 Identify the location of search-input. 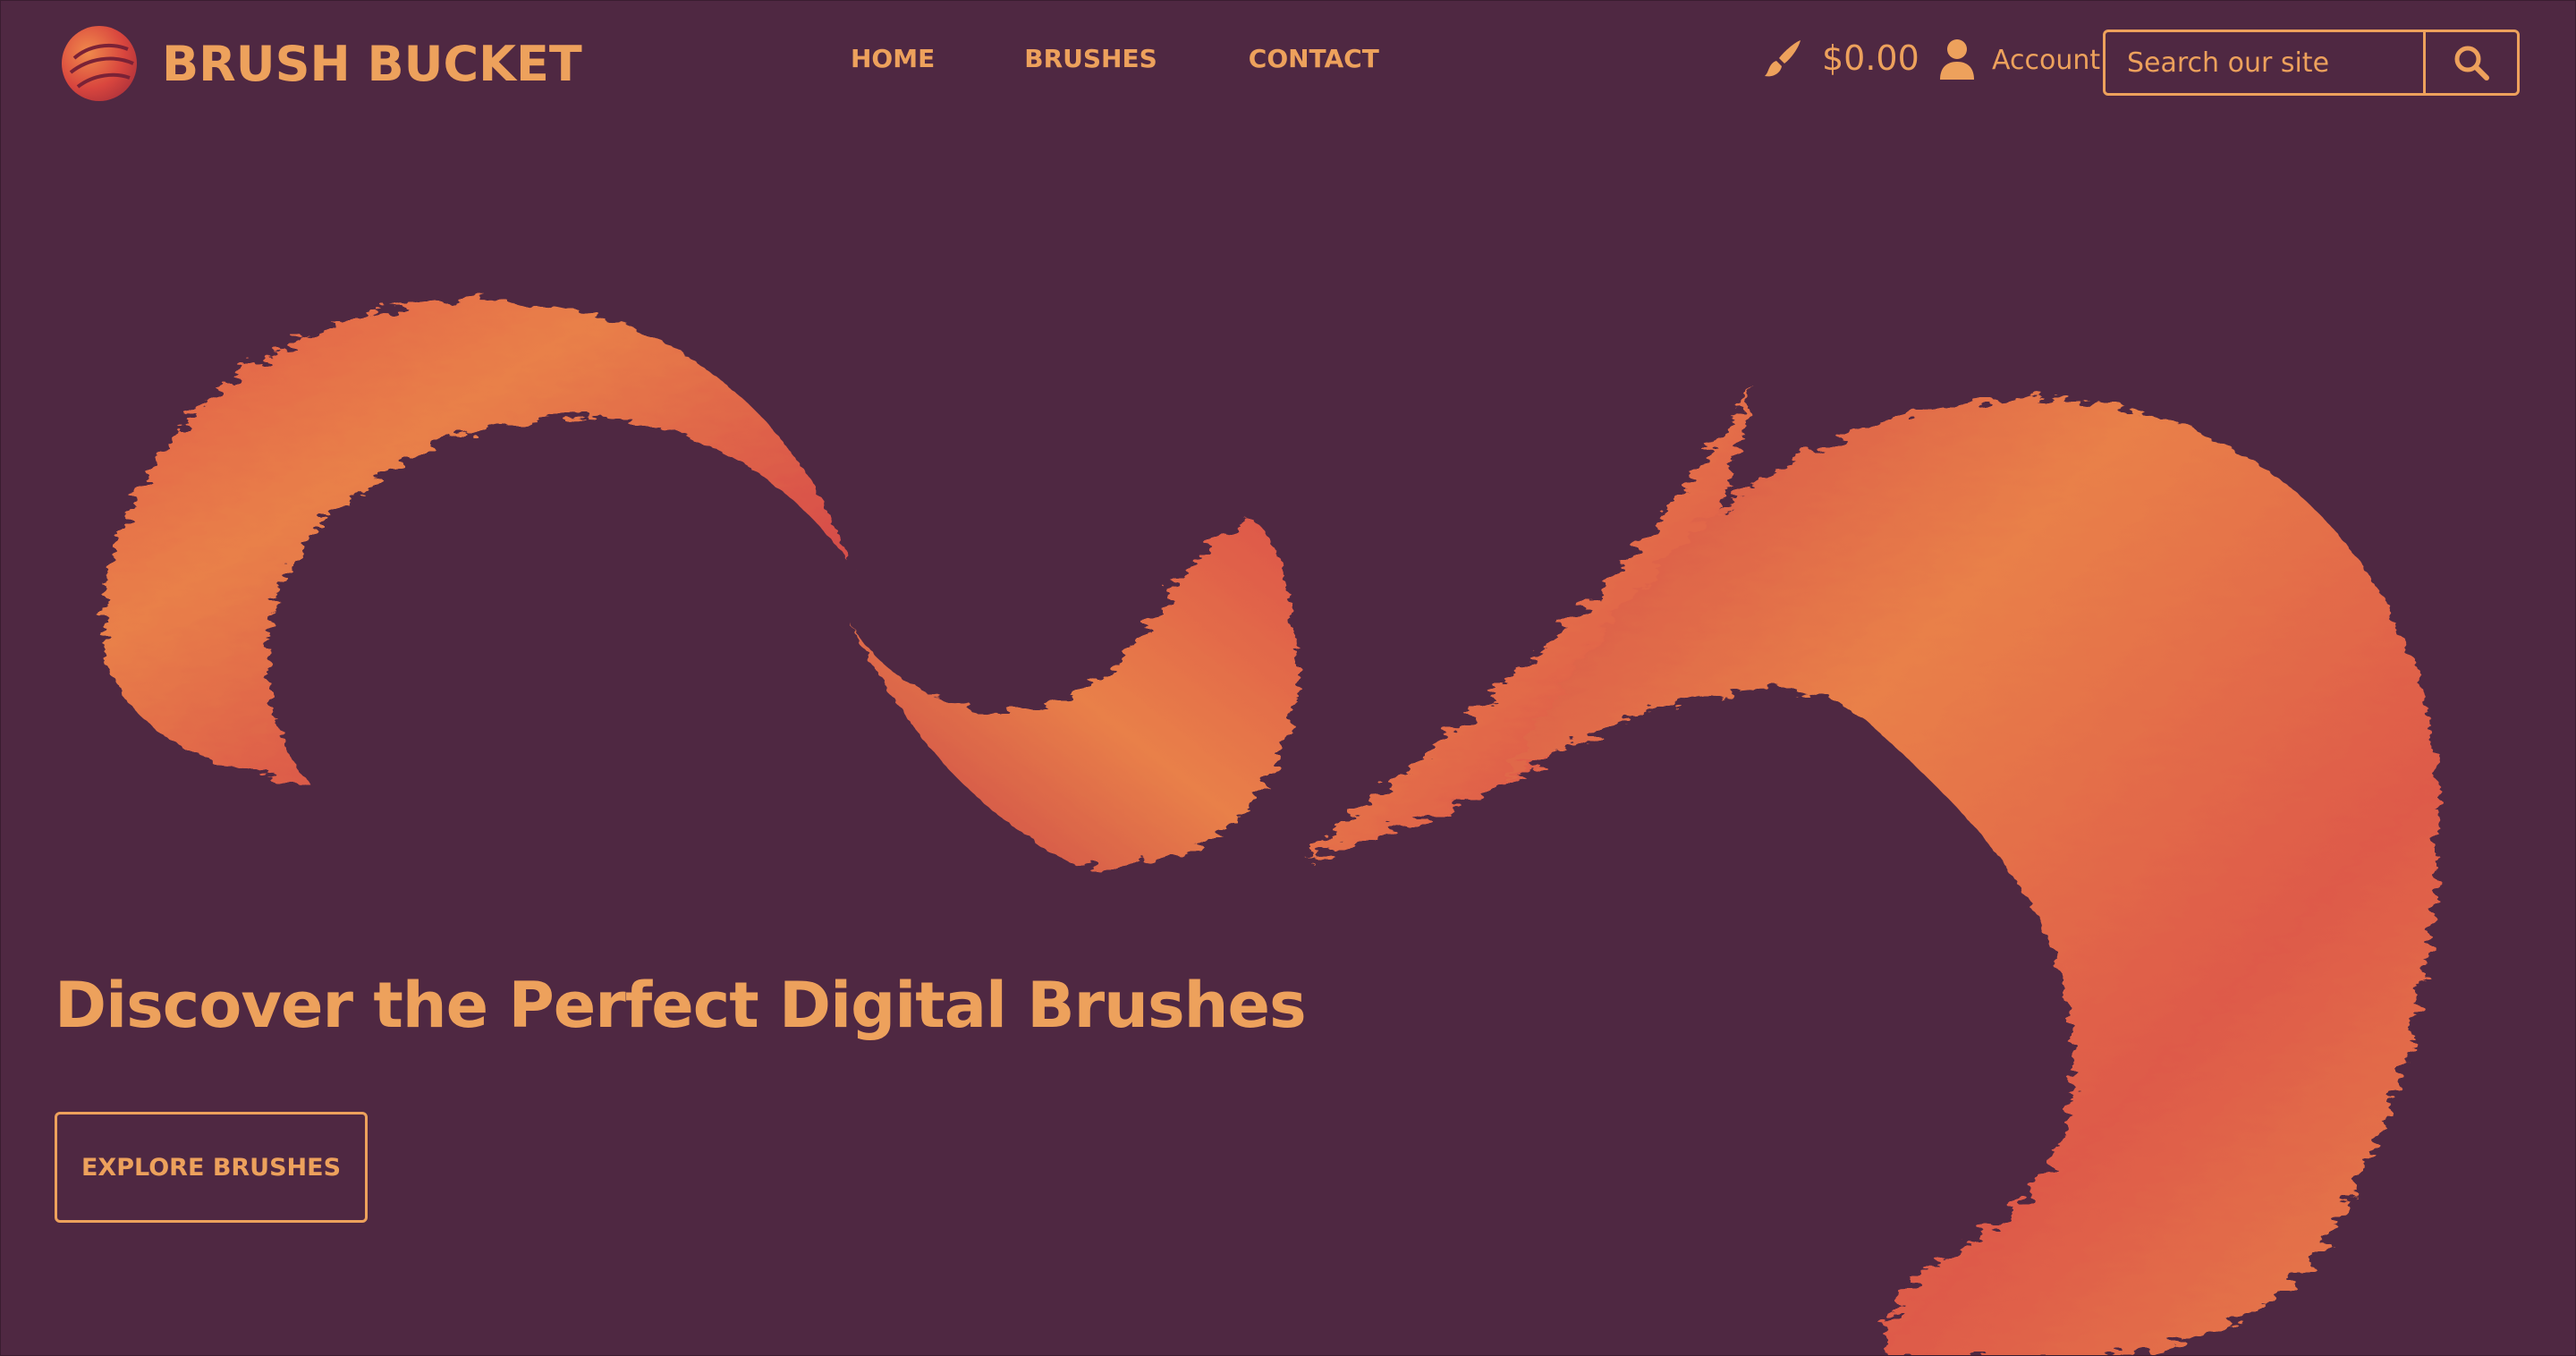
(2264, 63).